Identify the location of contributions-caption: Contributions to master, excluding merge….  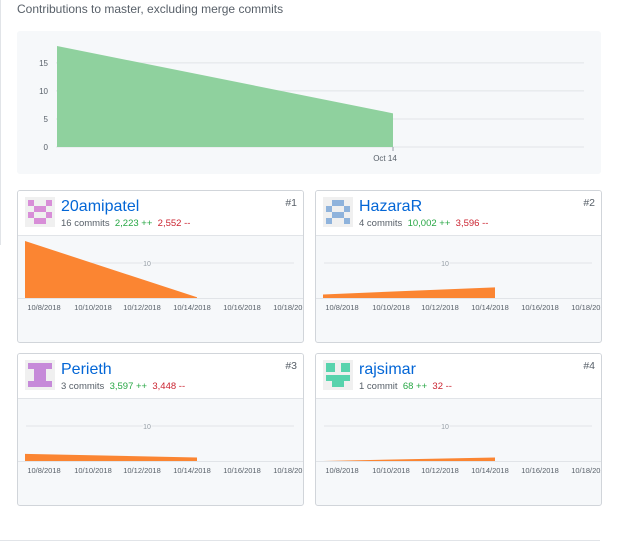
(150, 9).